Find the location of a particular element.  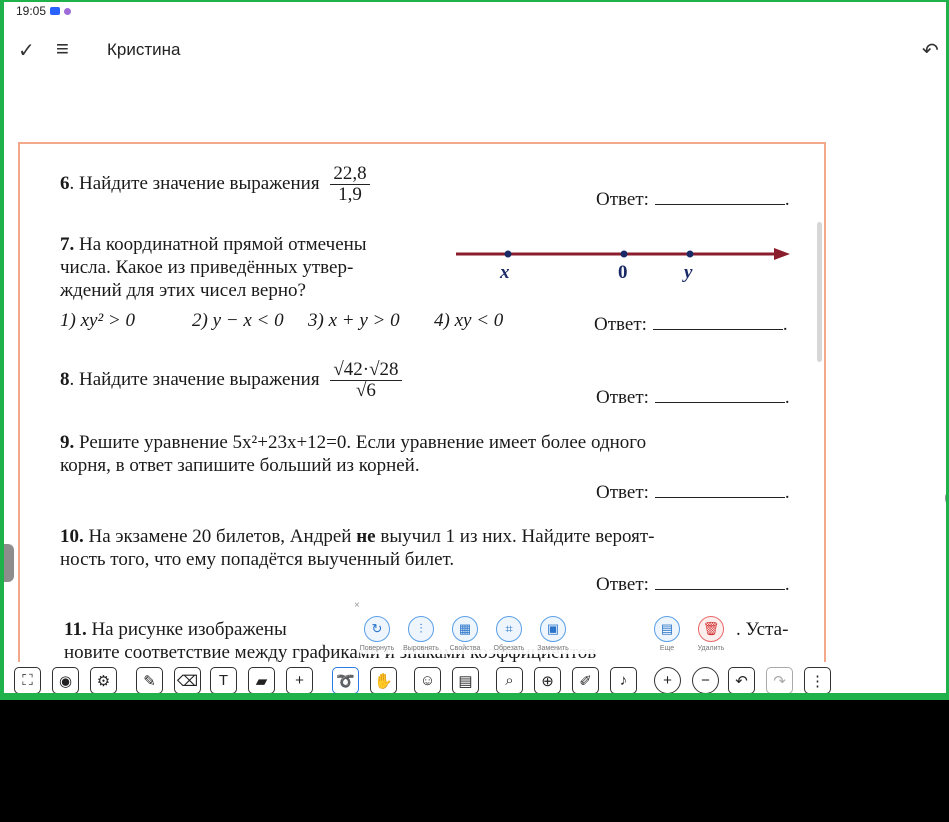

pen-icon: ✎ is located at coordinates (149, 681).